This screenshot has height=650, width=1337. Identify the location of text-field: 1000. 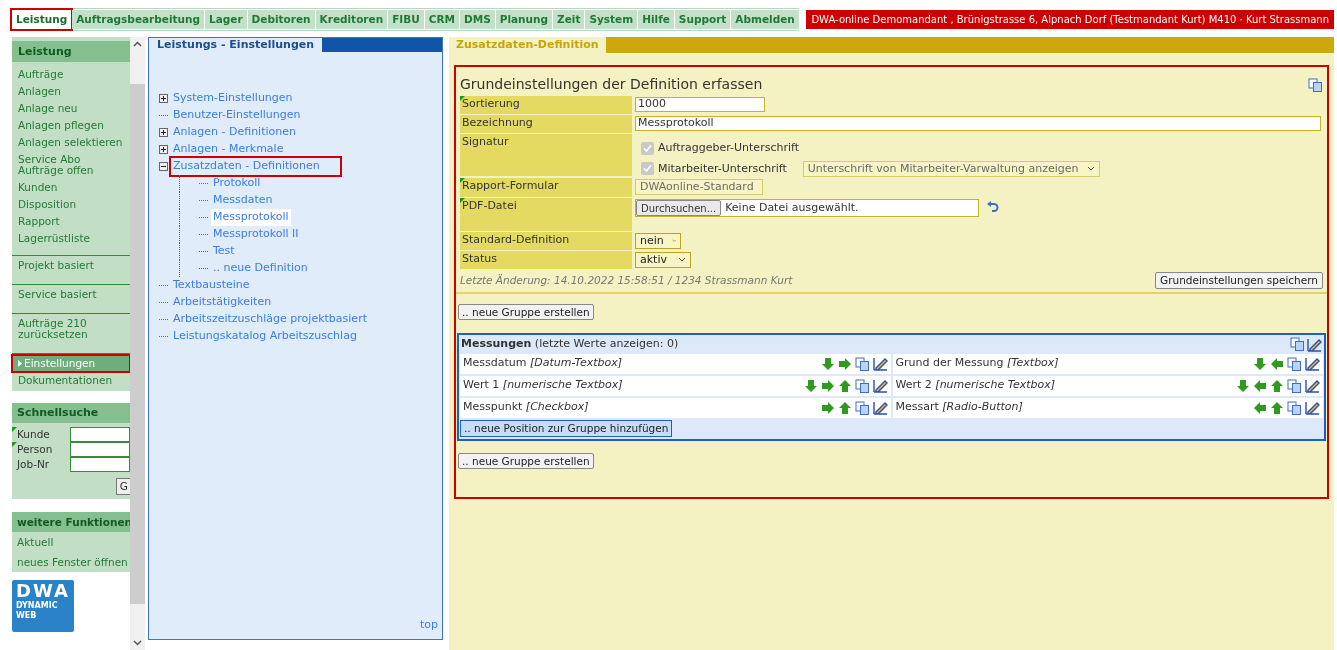
(700, 104).